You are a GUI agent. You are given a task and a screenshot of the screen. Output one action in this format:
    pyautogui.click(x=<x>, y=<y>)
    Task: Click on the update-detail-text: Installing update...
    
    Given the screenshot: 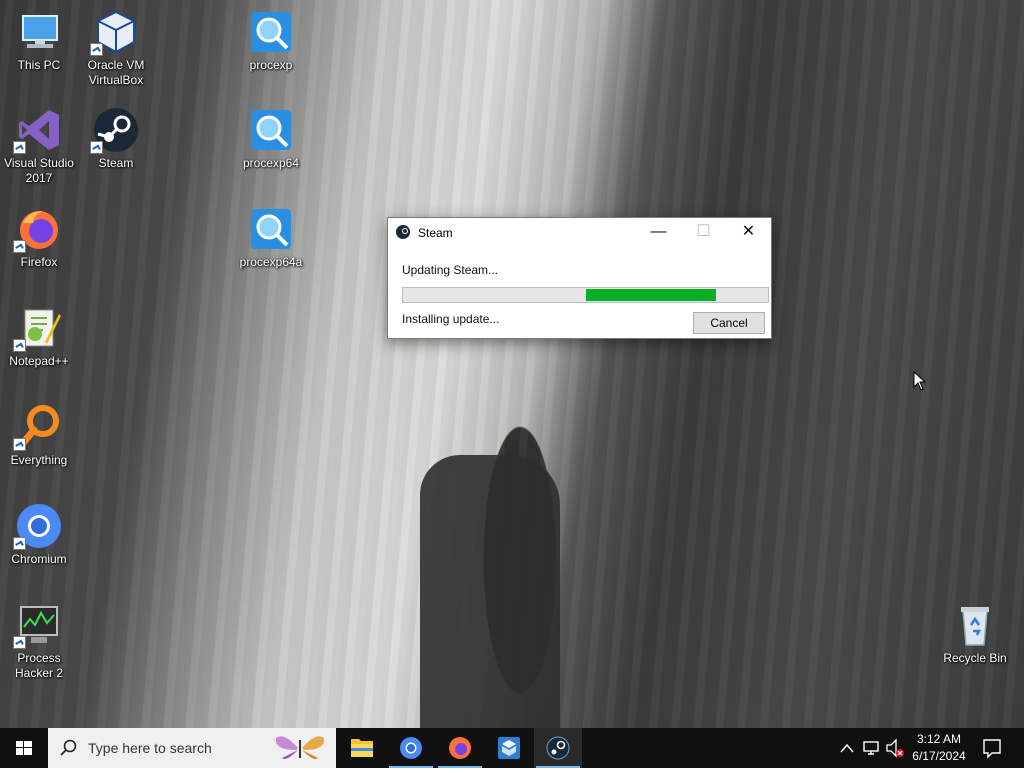 What is the action you would take?
    pyautogui.click(x=451, y=319)
    